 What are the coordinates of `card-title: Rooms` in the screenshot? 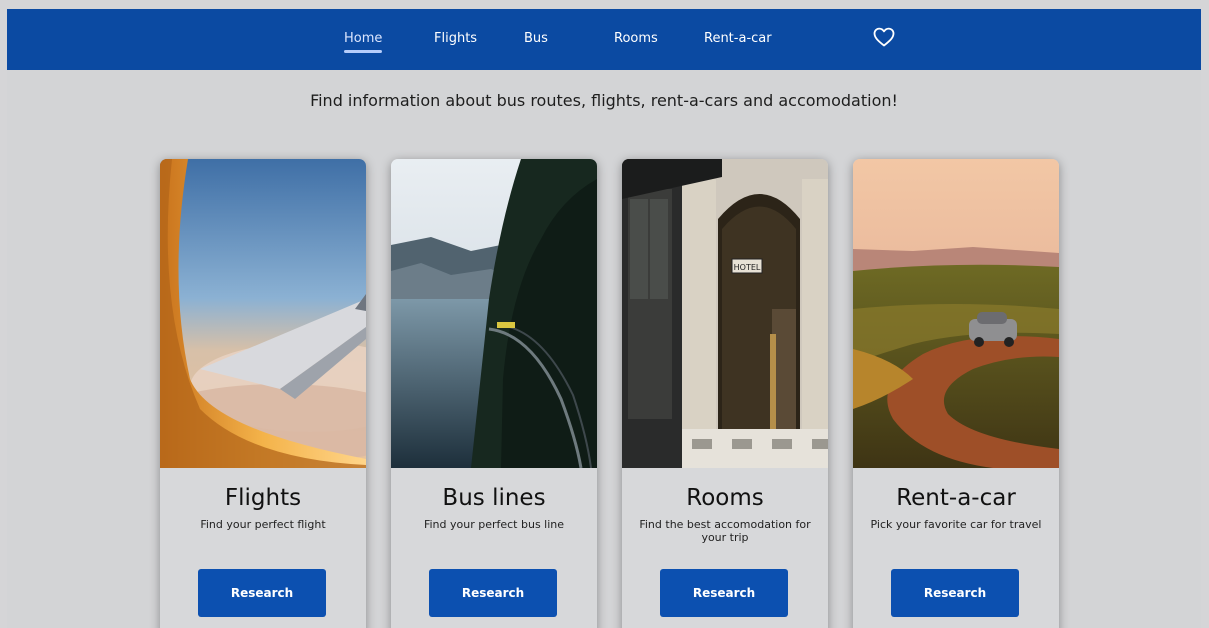 It's located at (725, 498).